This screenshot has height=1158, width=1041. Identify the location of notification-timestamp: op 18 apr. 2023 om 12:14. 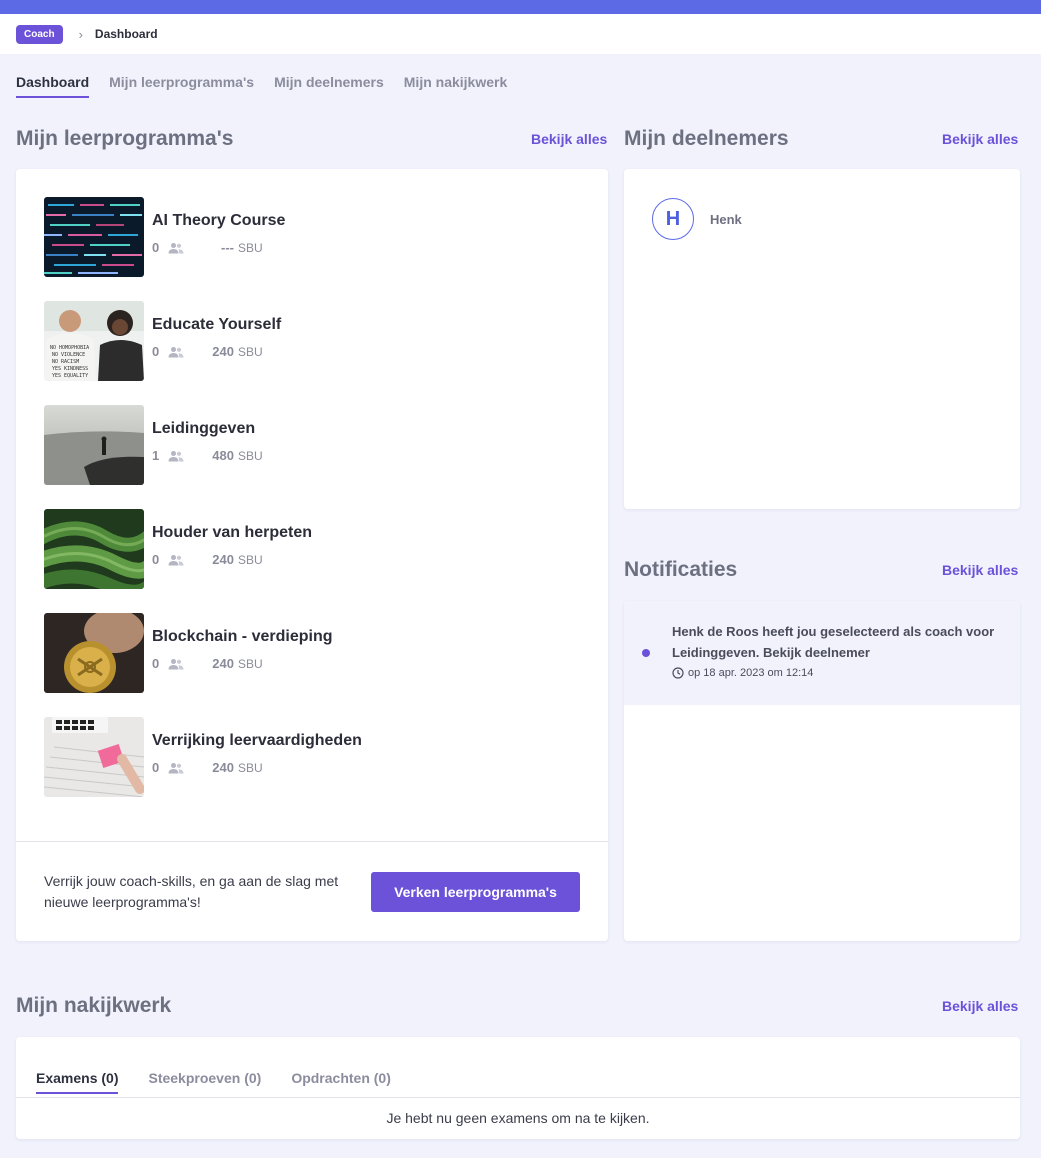
(751, 673).